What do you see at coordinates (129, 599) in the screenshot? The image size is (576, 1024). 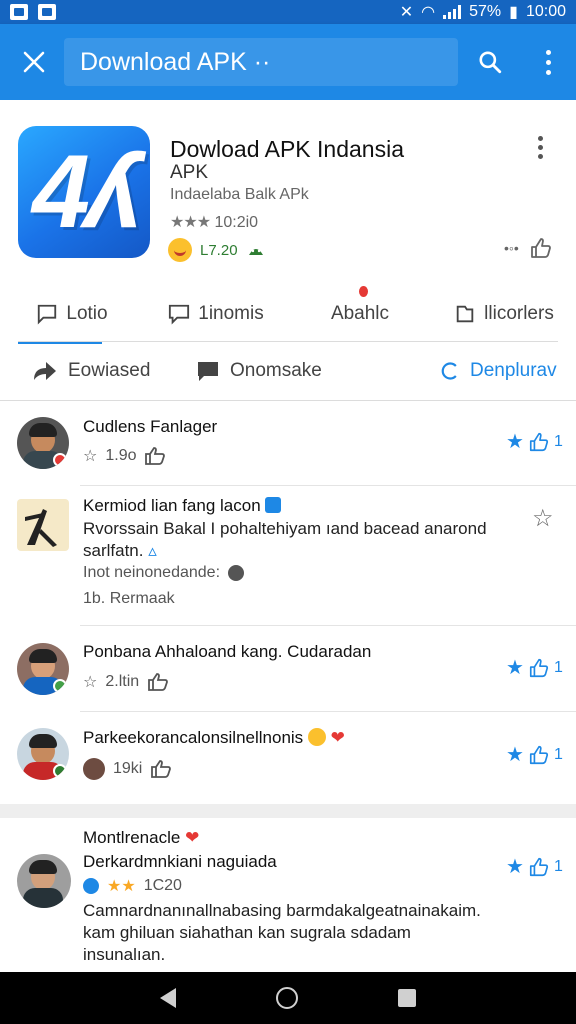 I see `reply-count: 1b. Rermaak` at bounding box center [129, 599].